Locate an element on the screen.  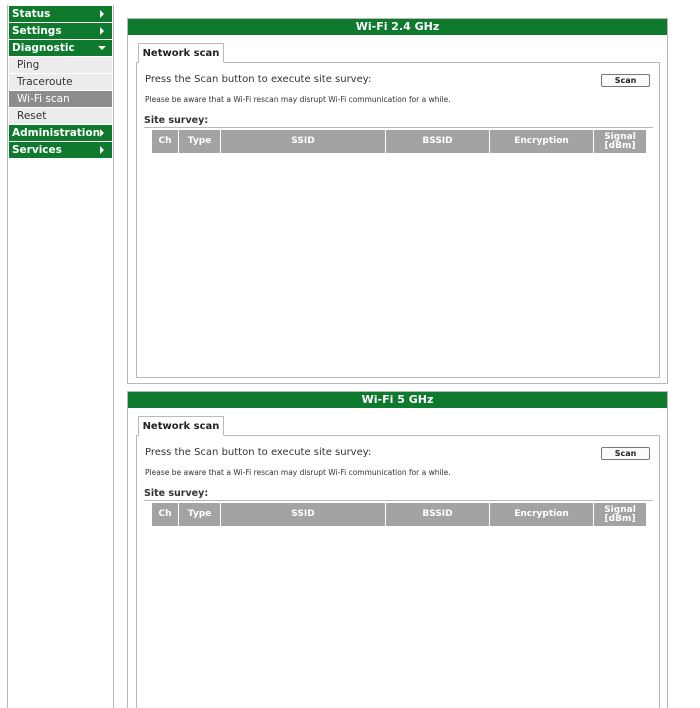
sidebar-item-traceroute: Traceroute is located at coordinates (60, 82).